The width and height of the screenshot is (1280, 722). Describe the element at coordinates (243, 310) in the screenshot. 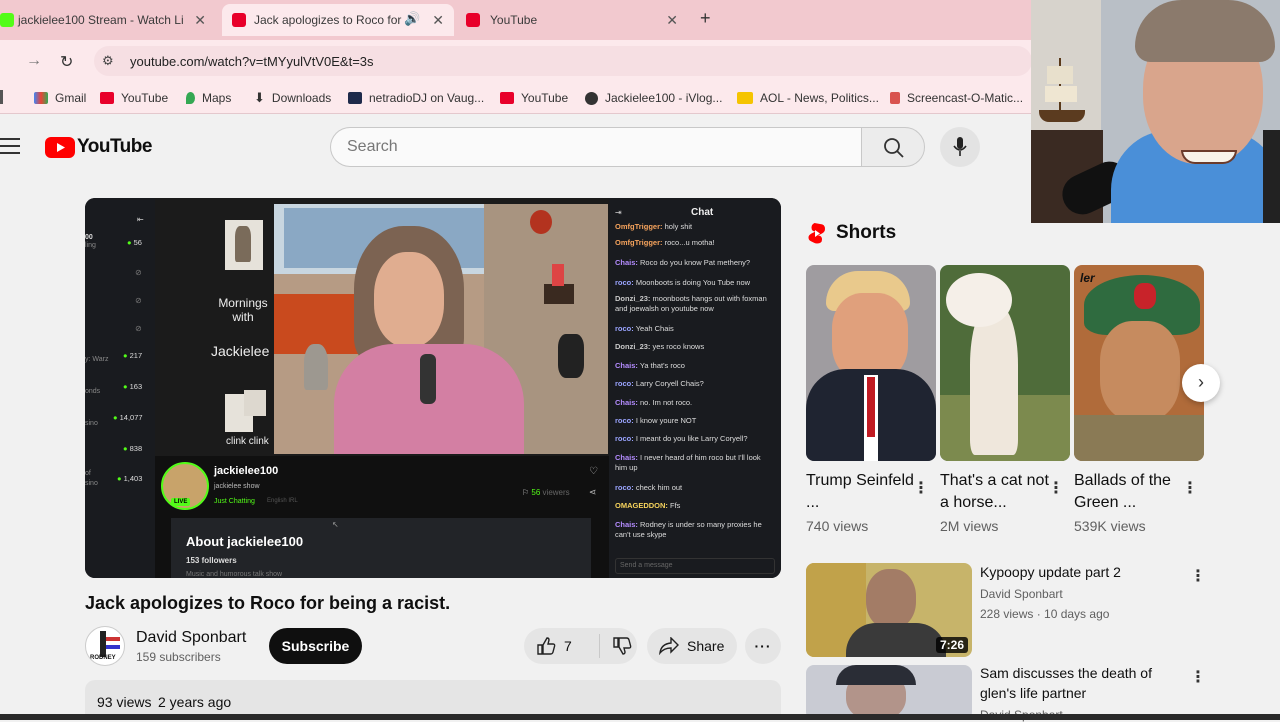

I see `sign-text: Mornings with` at that location.